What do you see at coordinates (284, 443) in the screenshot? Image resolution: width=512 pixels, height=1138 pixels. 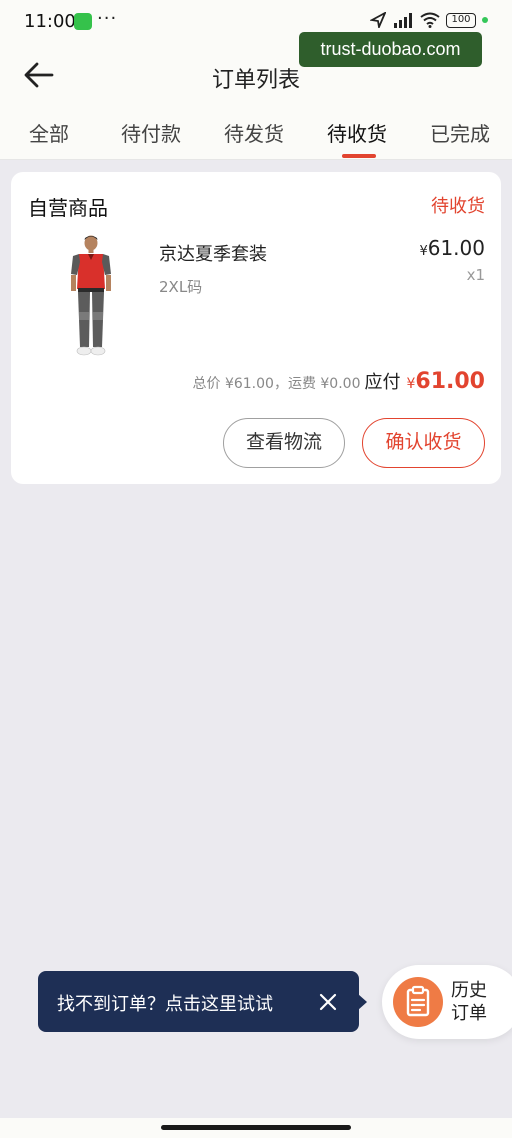 I see `view-logistics-button: 查看物流` at bounding box center [284, 443].